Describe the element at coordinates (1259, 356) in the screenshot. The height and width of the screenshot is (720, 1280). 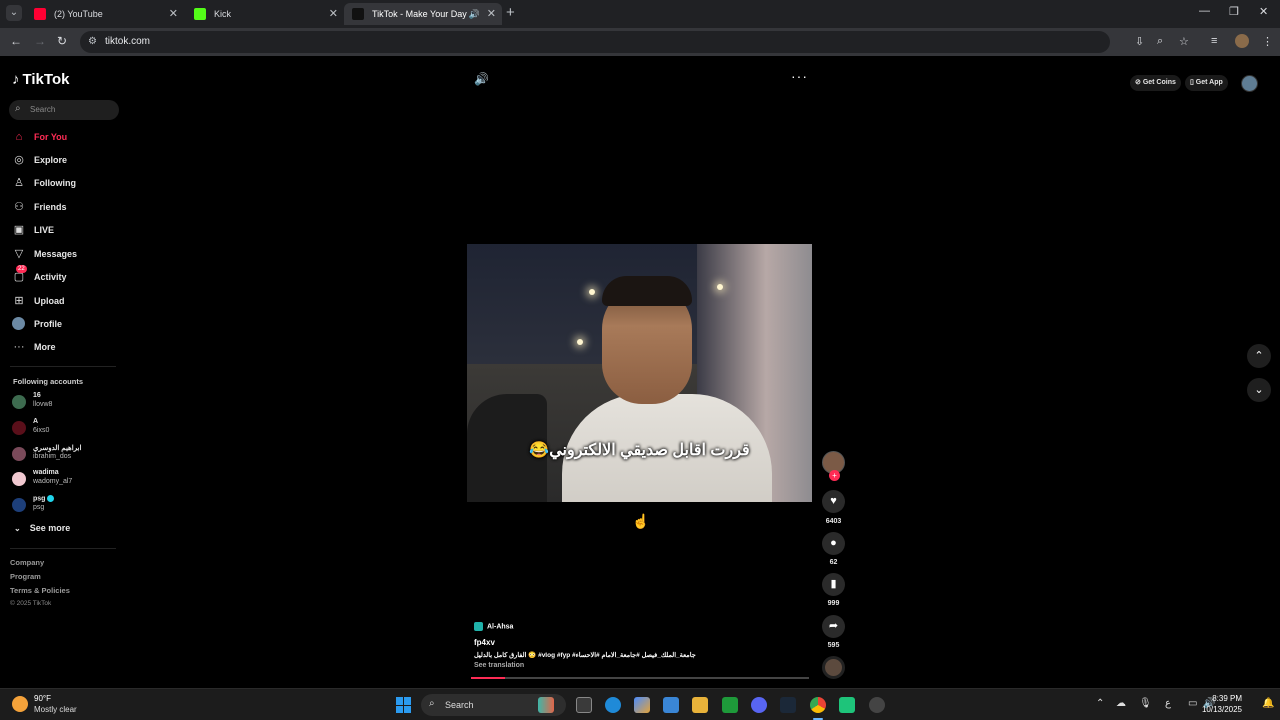
I see `previous-video-button: ⌃` at that location.